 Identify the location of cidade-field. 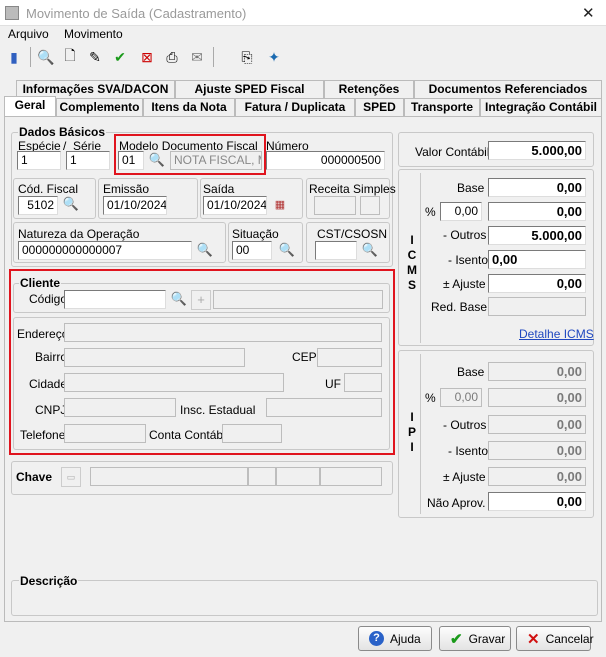
(174, 382).